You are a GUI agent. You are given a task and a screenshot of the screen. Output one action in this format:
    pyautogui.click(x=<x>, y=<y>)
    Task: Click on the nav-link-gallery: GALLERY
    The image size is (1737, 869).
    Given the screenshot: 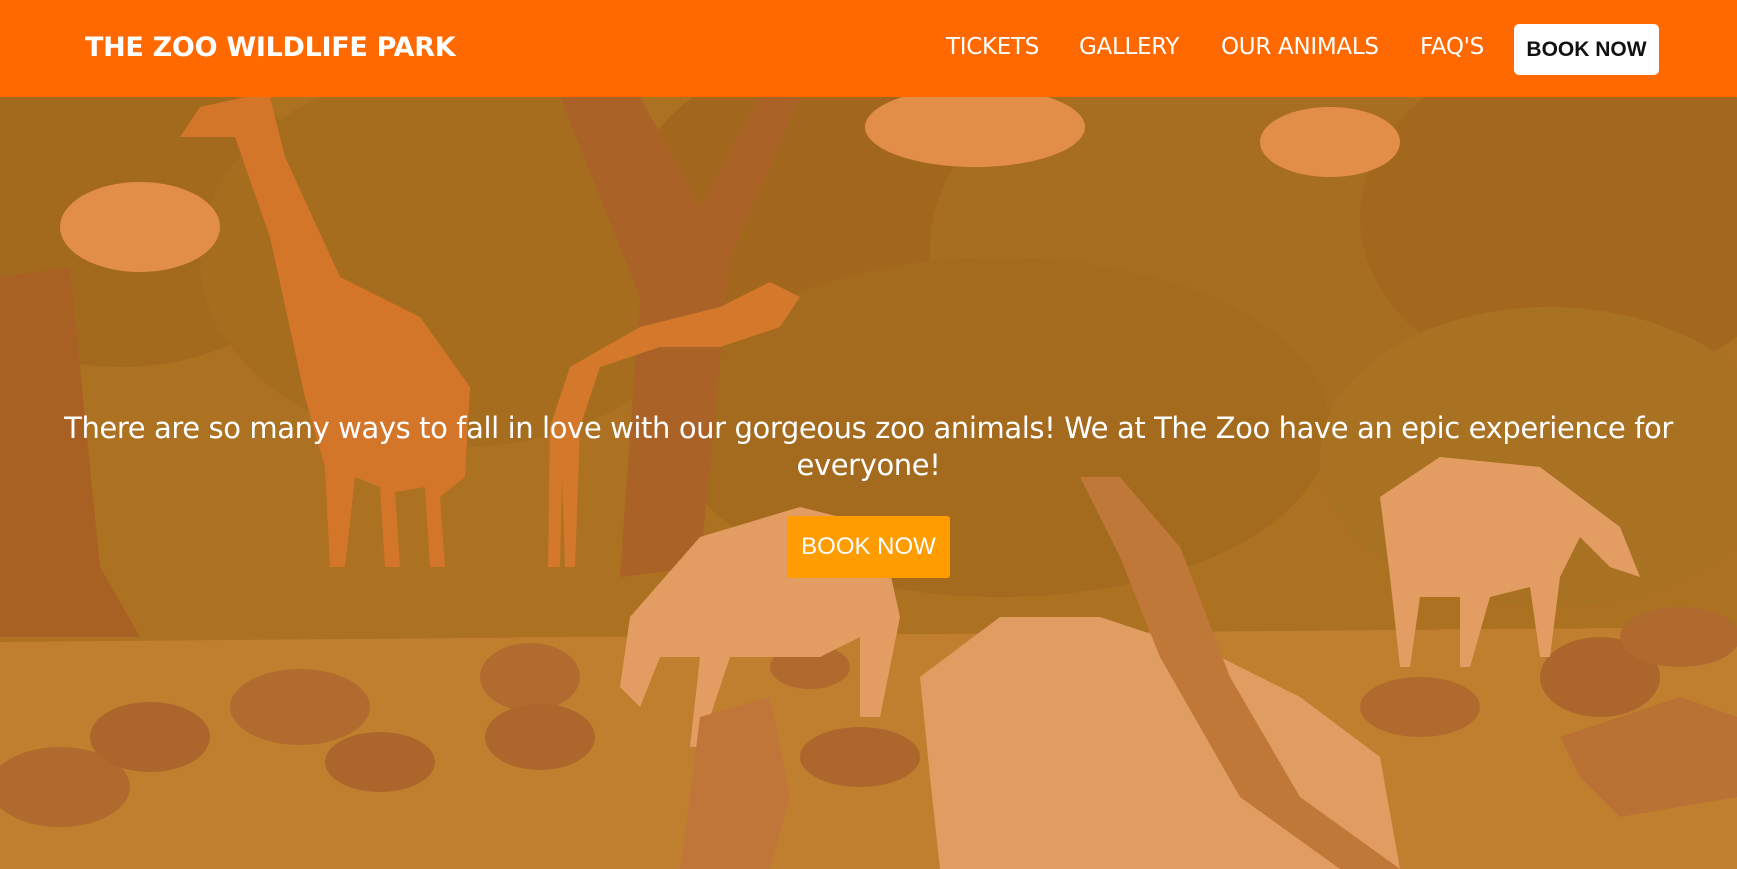 What is the action you would take?
    pyautogui.click(x=1129, y=47)
    